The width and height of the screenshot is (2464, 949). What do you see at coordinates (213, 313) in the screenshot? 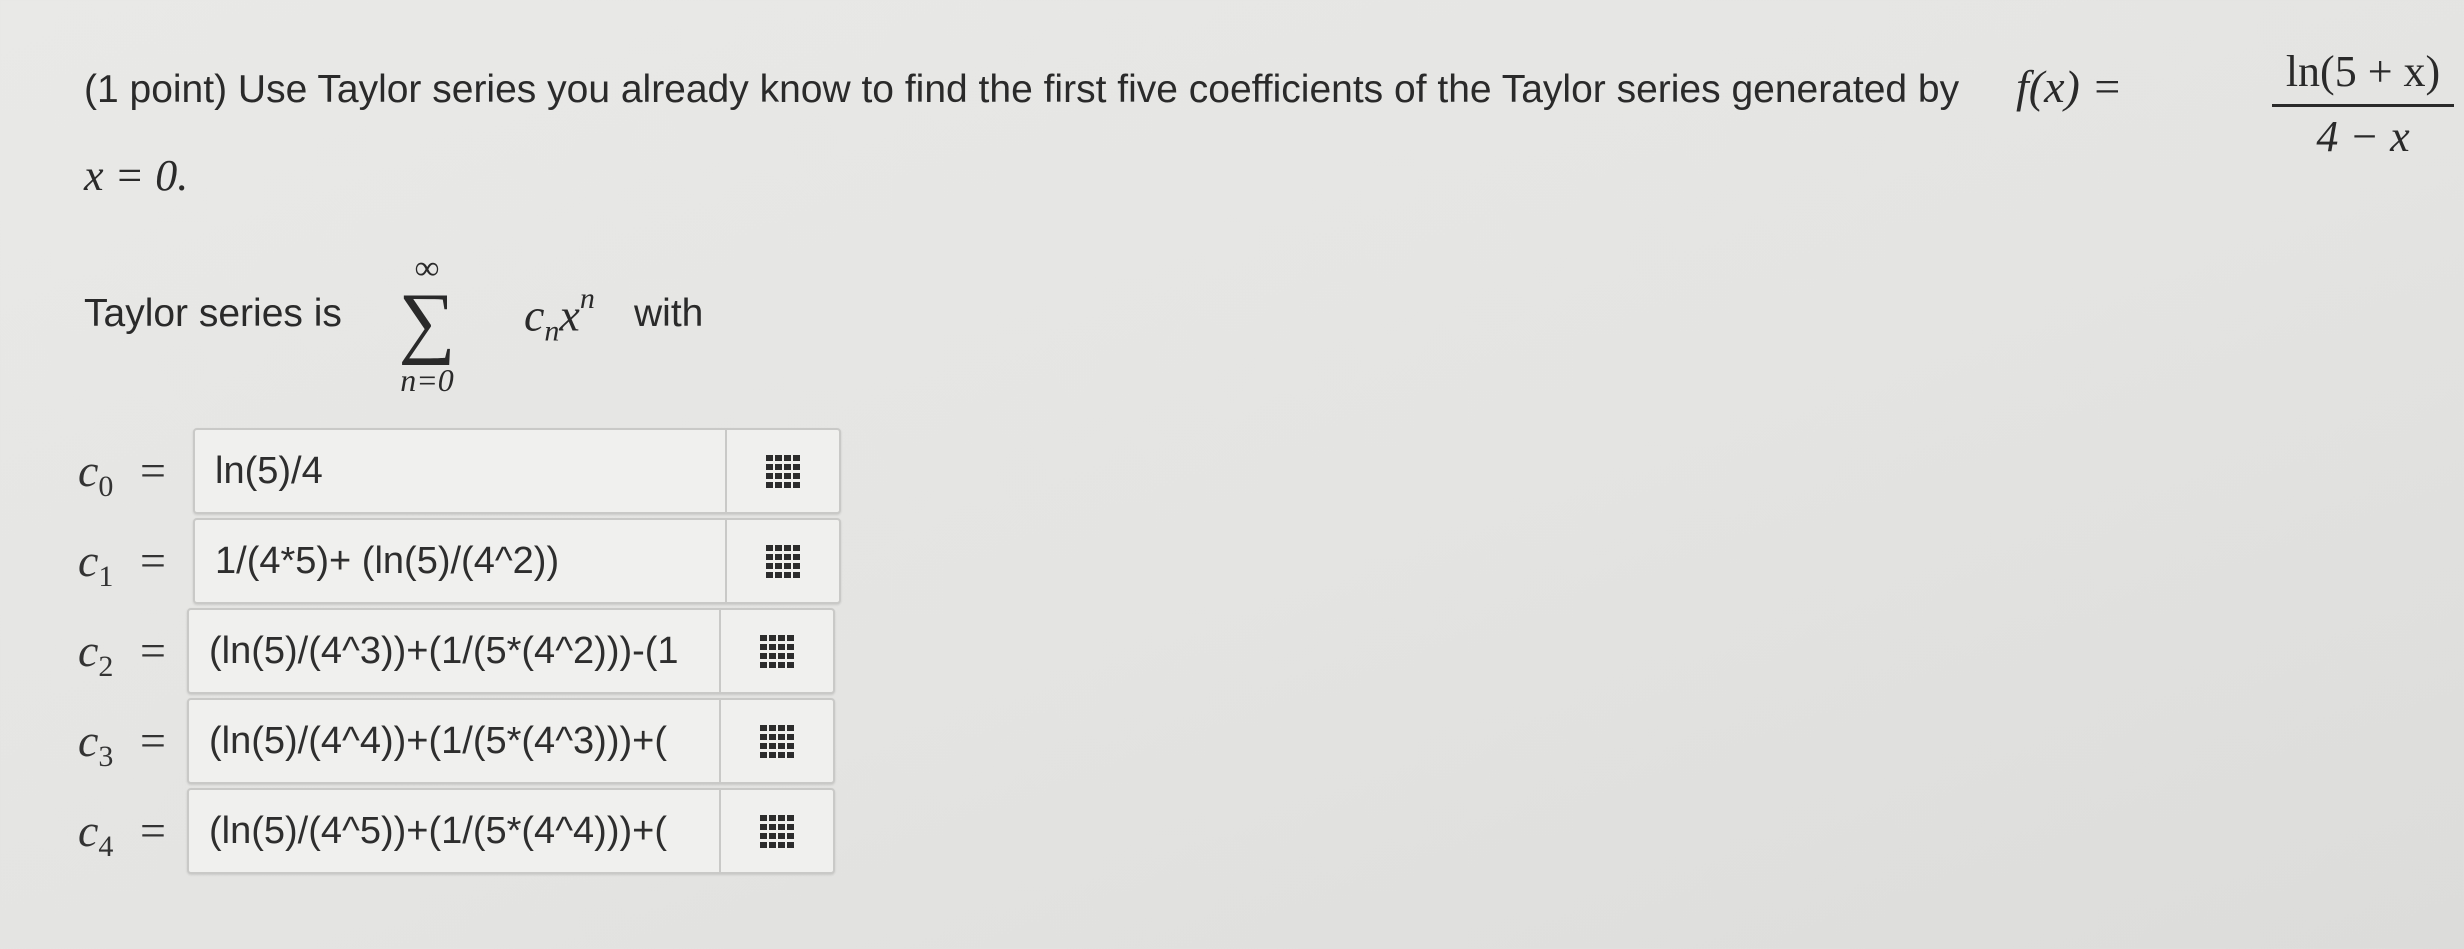
I see `taylor-label: Taylor series is` at bounding box center [213, 313].